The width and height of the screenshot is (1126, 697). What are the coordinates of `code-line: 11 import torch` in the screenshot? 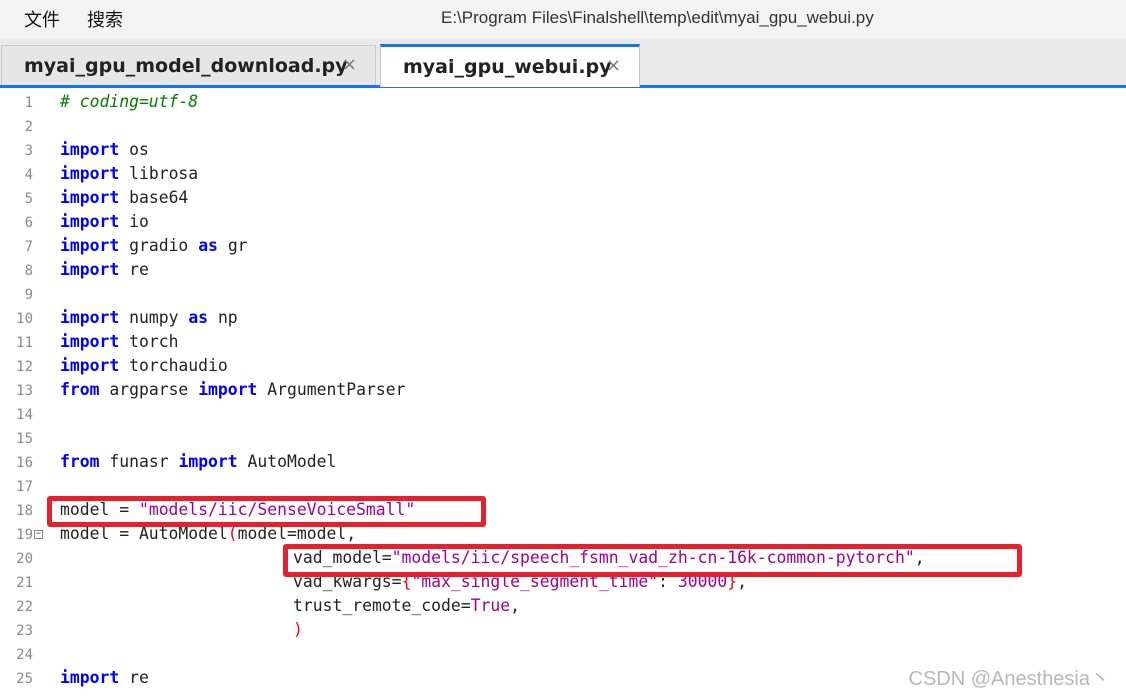 It's located at (563, 343).